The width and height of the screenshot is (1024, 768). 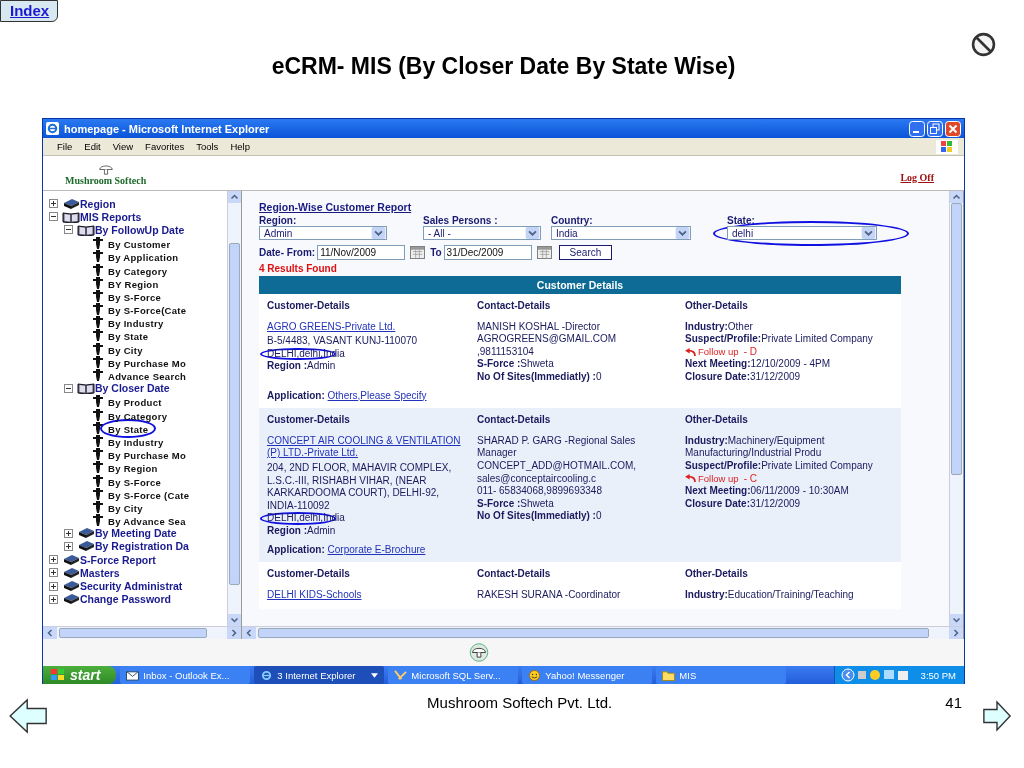 What do you see at coordinates (133, 284) in the screenshot?
I see `tree-item: BY Region` at bounding box center [133, 284].